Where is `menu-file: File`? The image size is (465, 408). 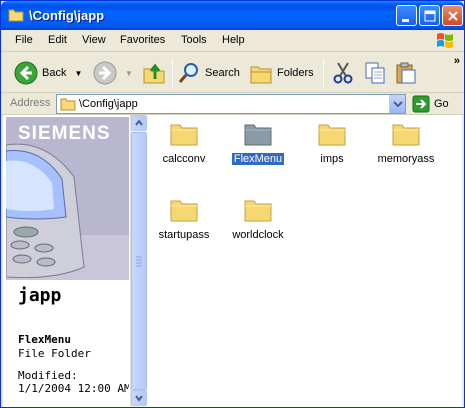 menu-file: File is located at coordinates (24, 40).